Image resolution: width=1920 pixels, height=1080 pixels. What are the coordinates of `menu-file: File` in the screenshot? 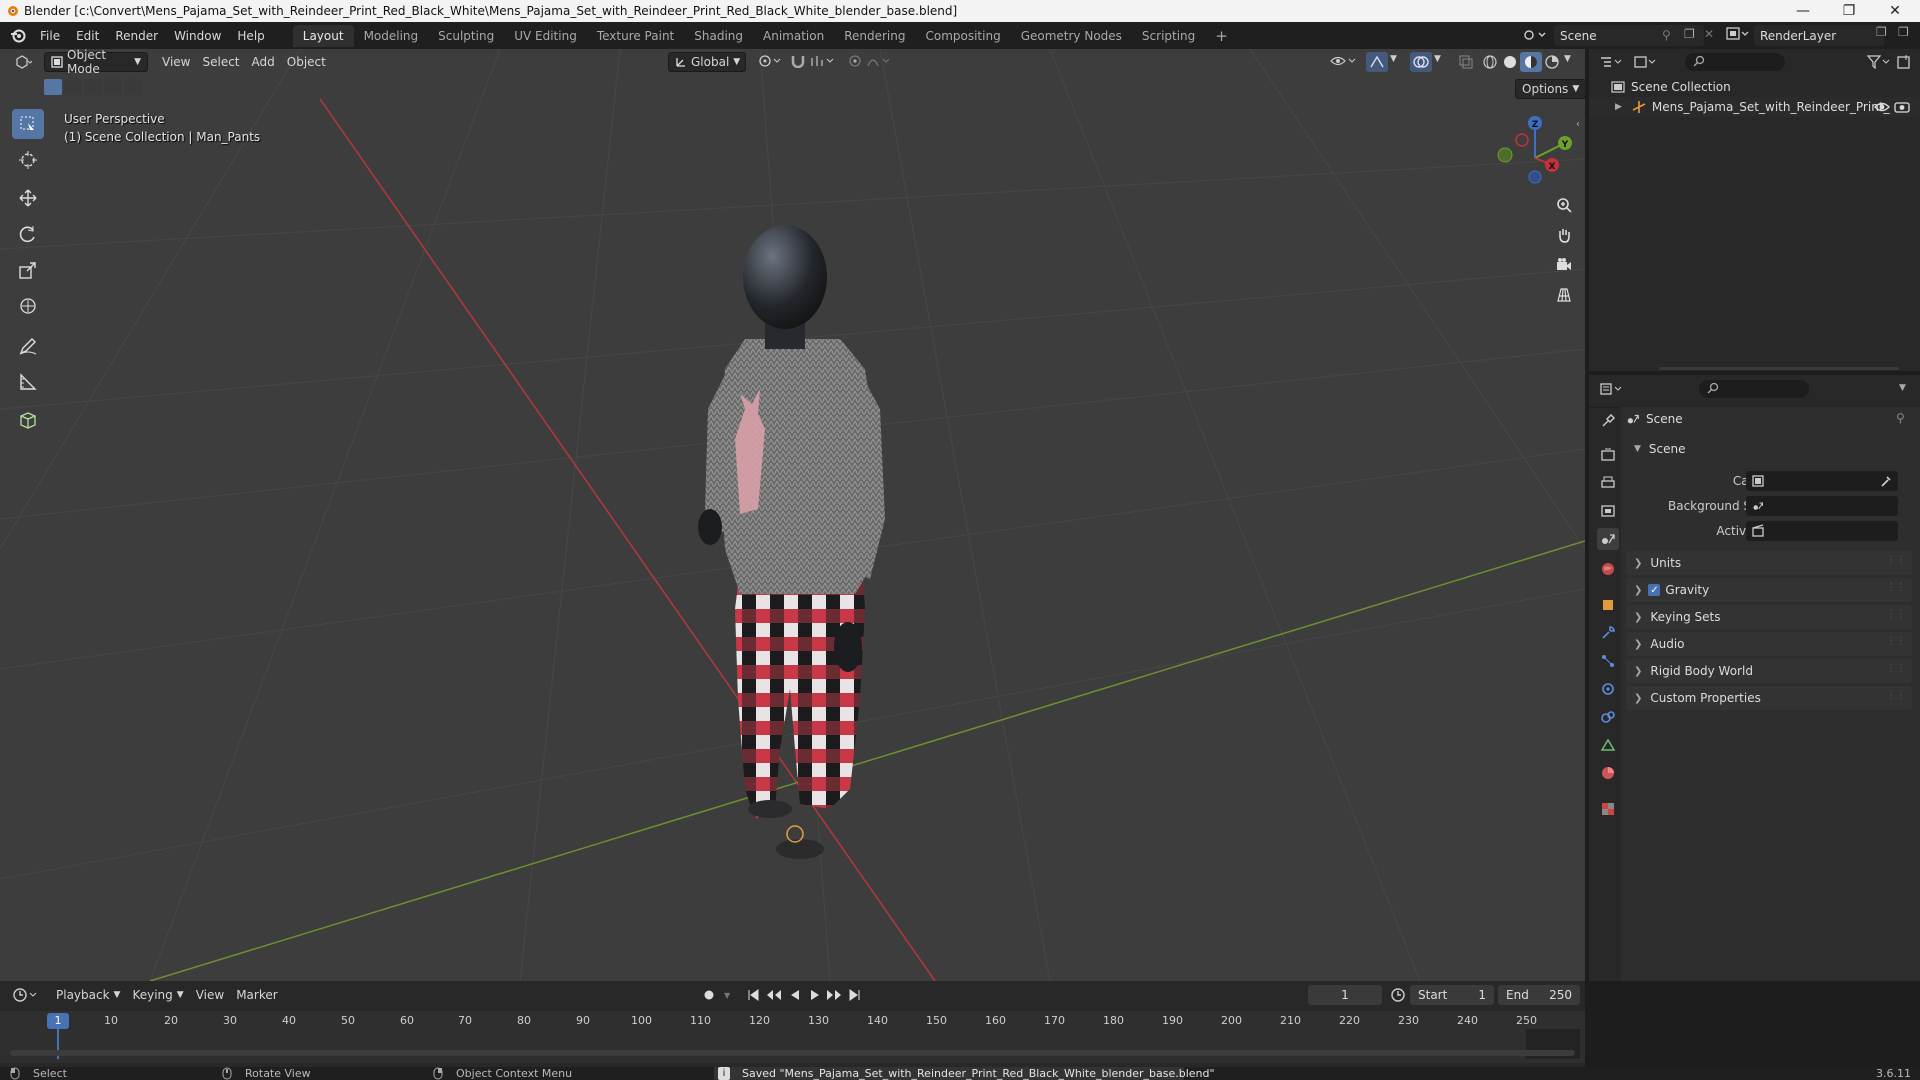 It's located at (50, 36).